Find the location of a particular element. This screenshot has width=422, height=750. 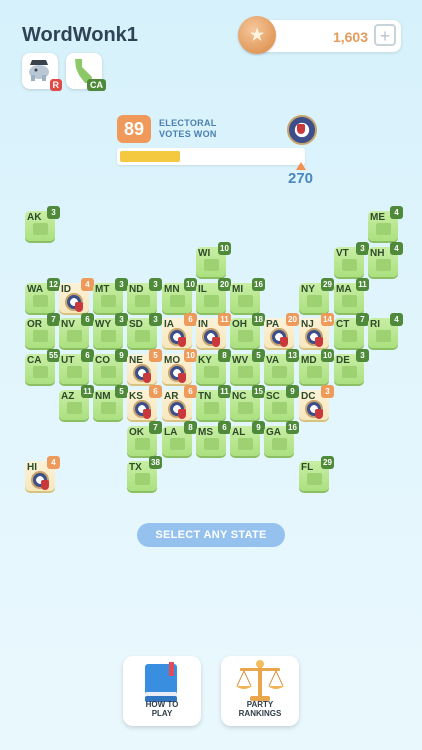

state-tile-mt: MT 3 is located at coordinates (110, 295).